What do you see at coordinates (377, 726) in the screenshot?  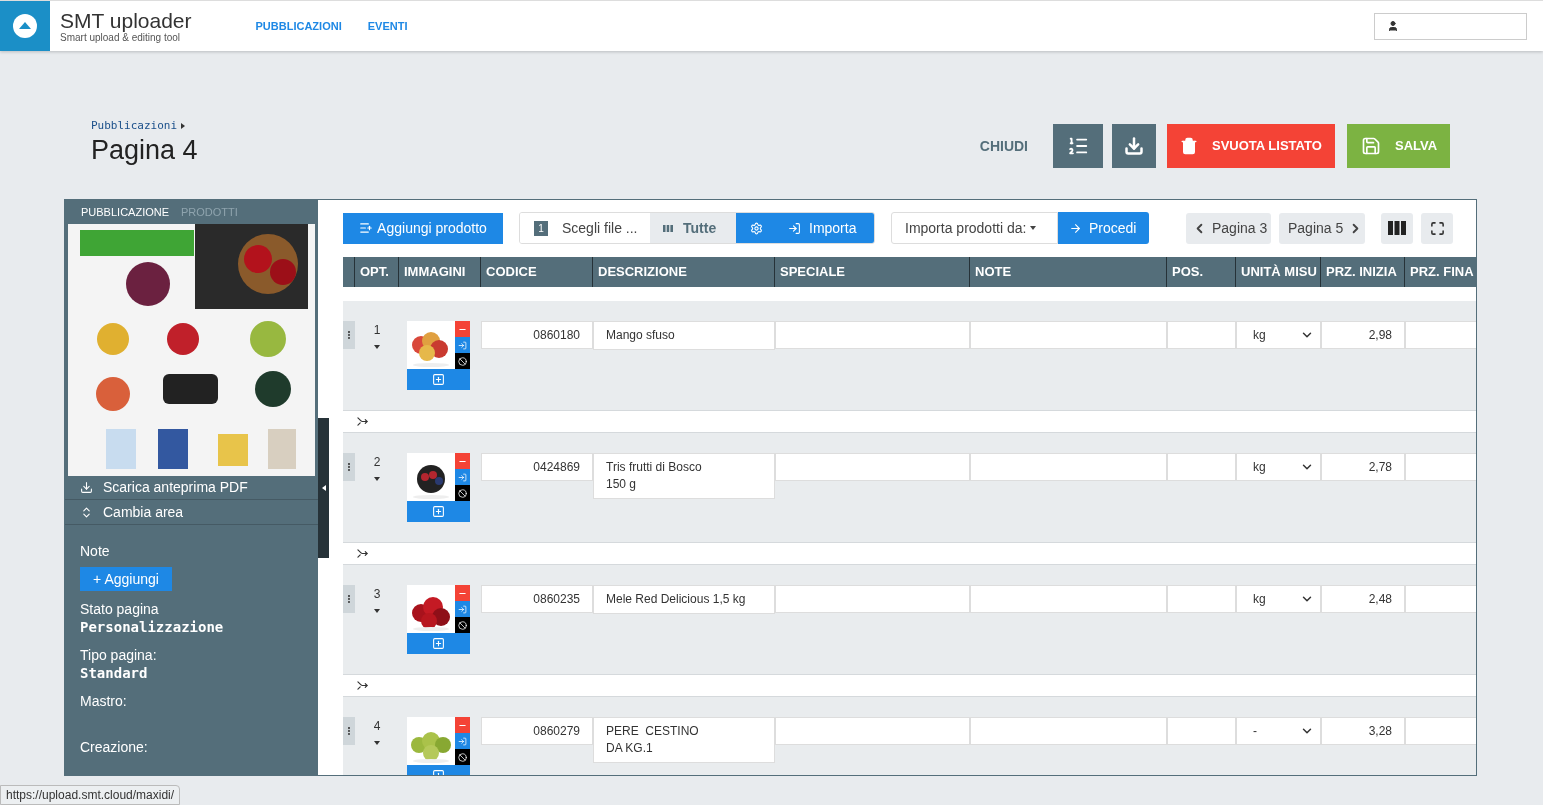 I see `row-number: 4` at bounding box center [377, 726].